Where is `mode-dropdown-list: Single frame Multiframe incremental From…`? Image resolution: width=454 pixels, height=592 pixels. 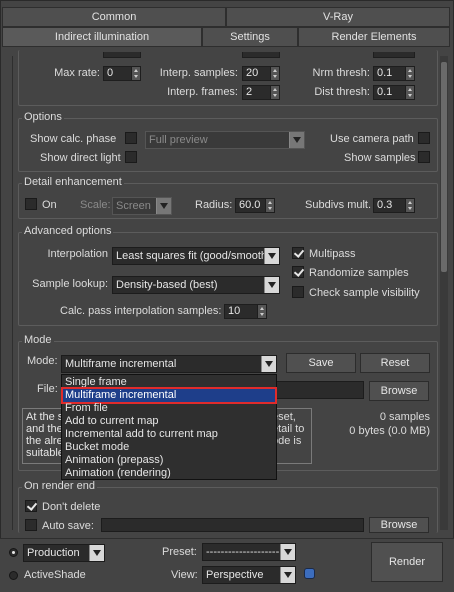
mode-dropdown-list: Single frame Multiframe incremental From… is located at coordinates (169, 427).